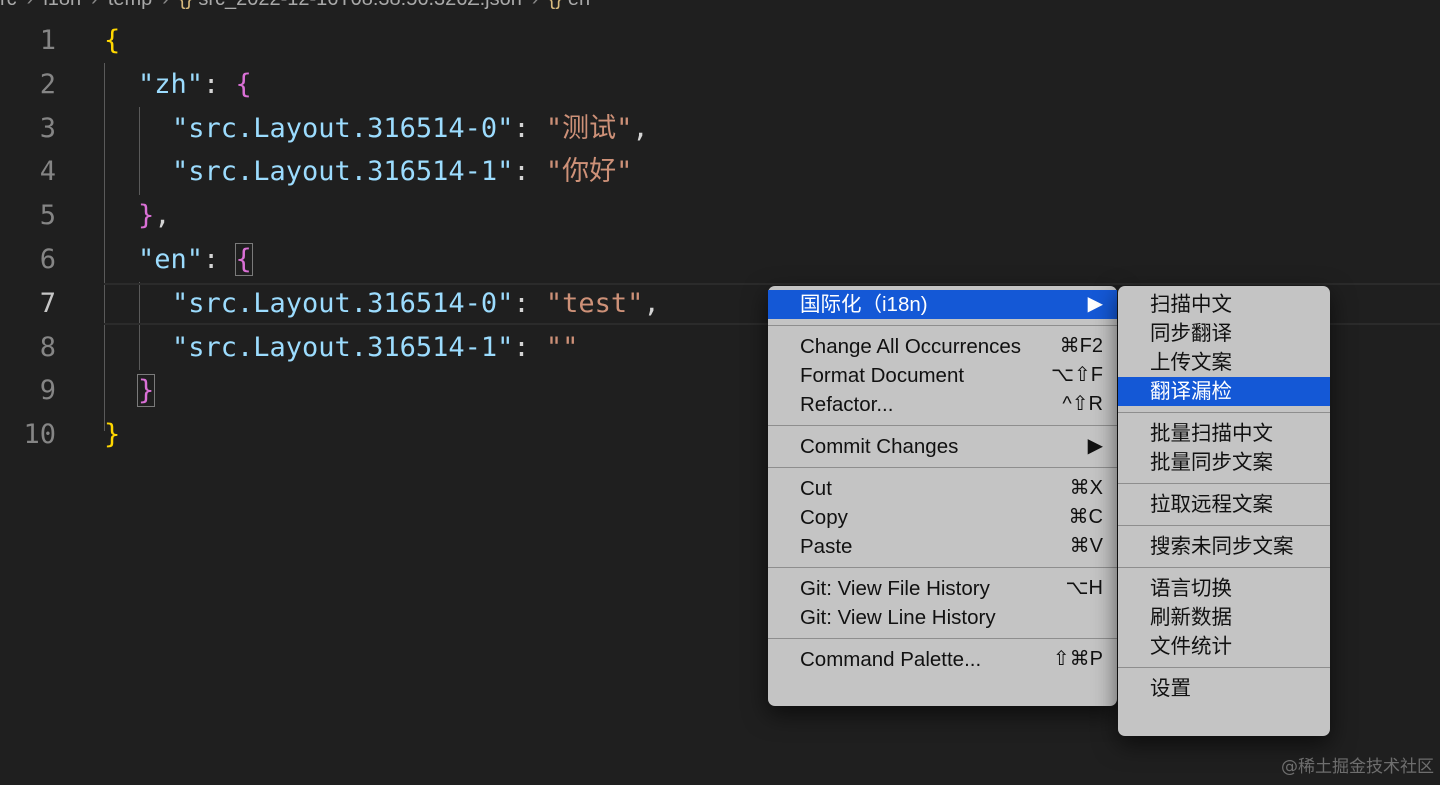  Describe the element at coordinates (589, 172) in the screenshot. I see `json-string: "你好"` at that location.